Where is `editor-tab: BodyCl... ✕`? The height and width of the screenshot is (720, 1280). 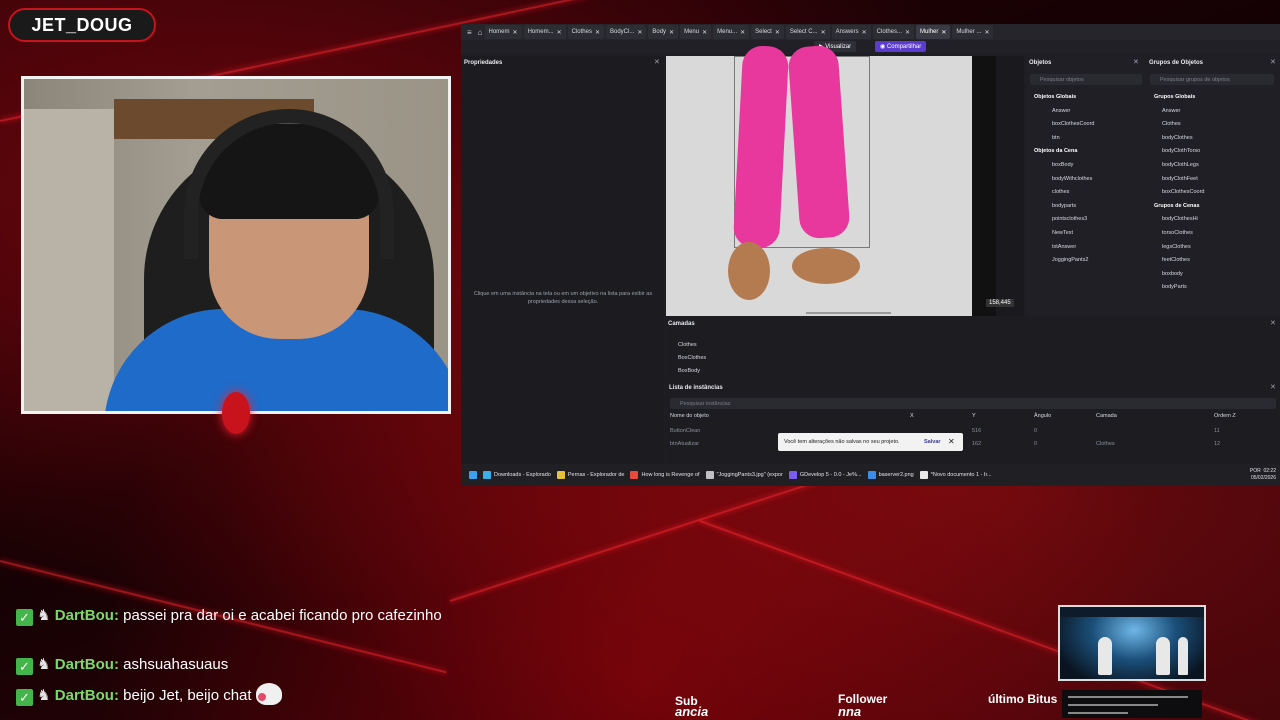 editor-tab: BodyCl... ✕ is located at coordinates (626, 32).